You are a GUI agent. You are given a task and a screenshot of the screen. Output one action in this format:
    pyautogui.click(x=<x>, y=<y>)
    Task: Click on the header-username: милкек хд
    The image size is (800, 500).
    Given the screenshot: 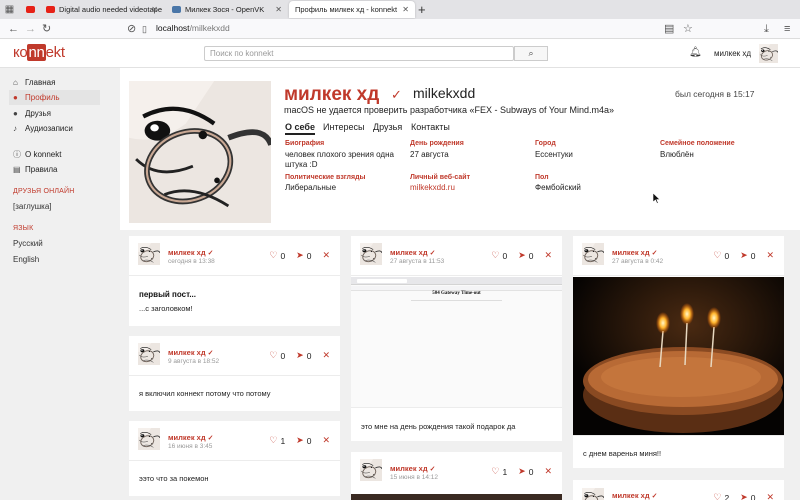 What is the action you would take?
    pyautogui.click(x=732, y=53)
    